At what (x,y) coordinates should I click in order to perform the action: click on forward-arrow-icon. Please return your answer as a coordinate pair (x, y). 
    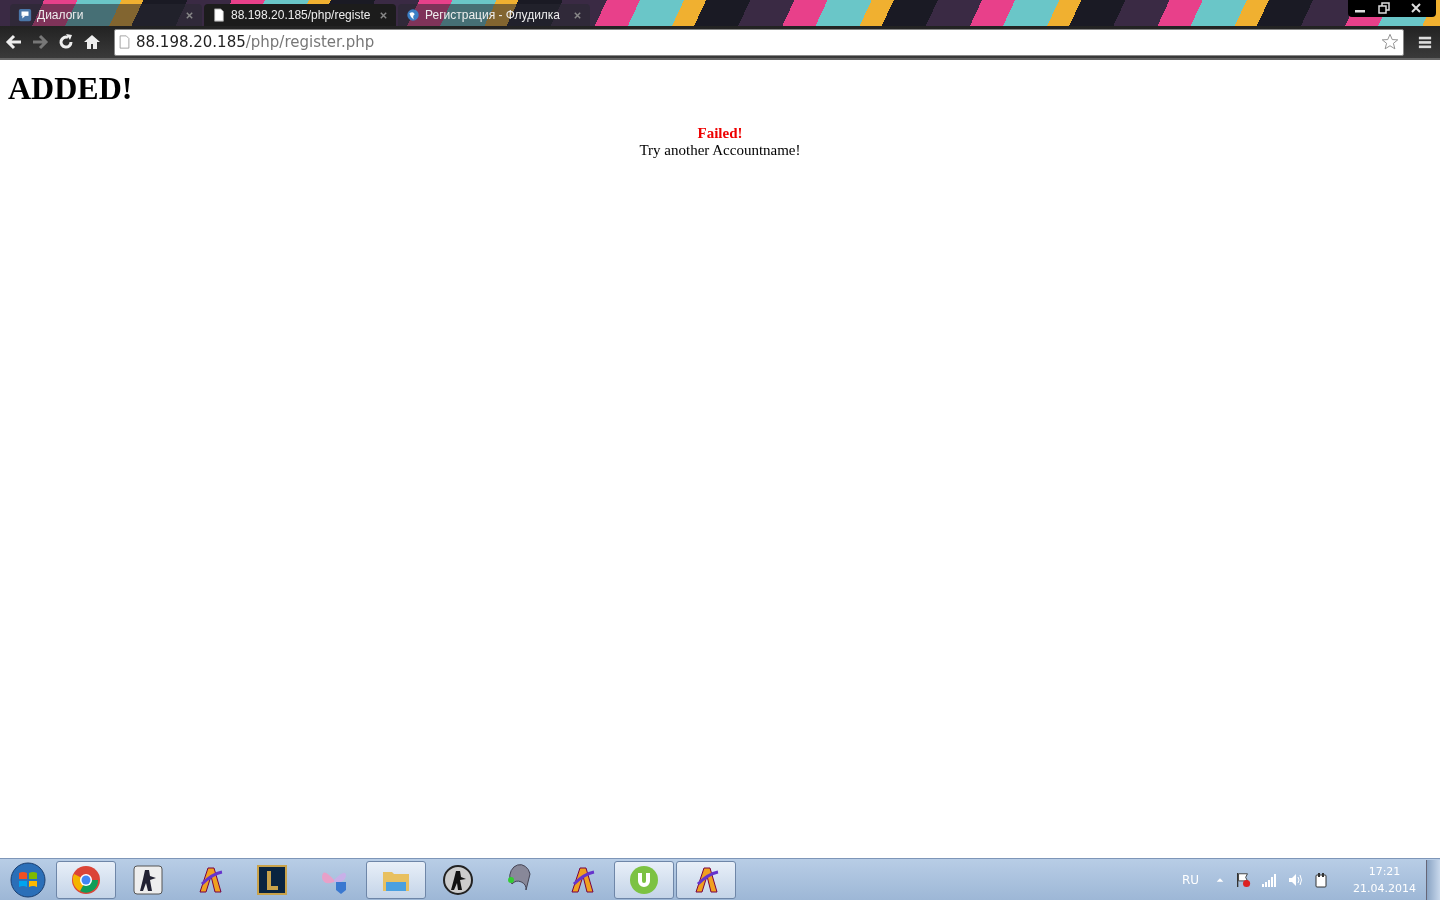
    Looking at the image, I should click on (40, 42).